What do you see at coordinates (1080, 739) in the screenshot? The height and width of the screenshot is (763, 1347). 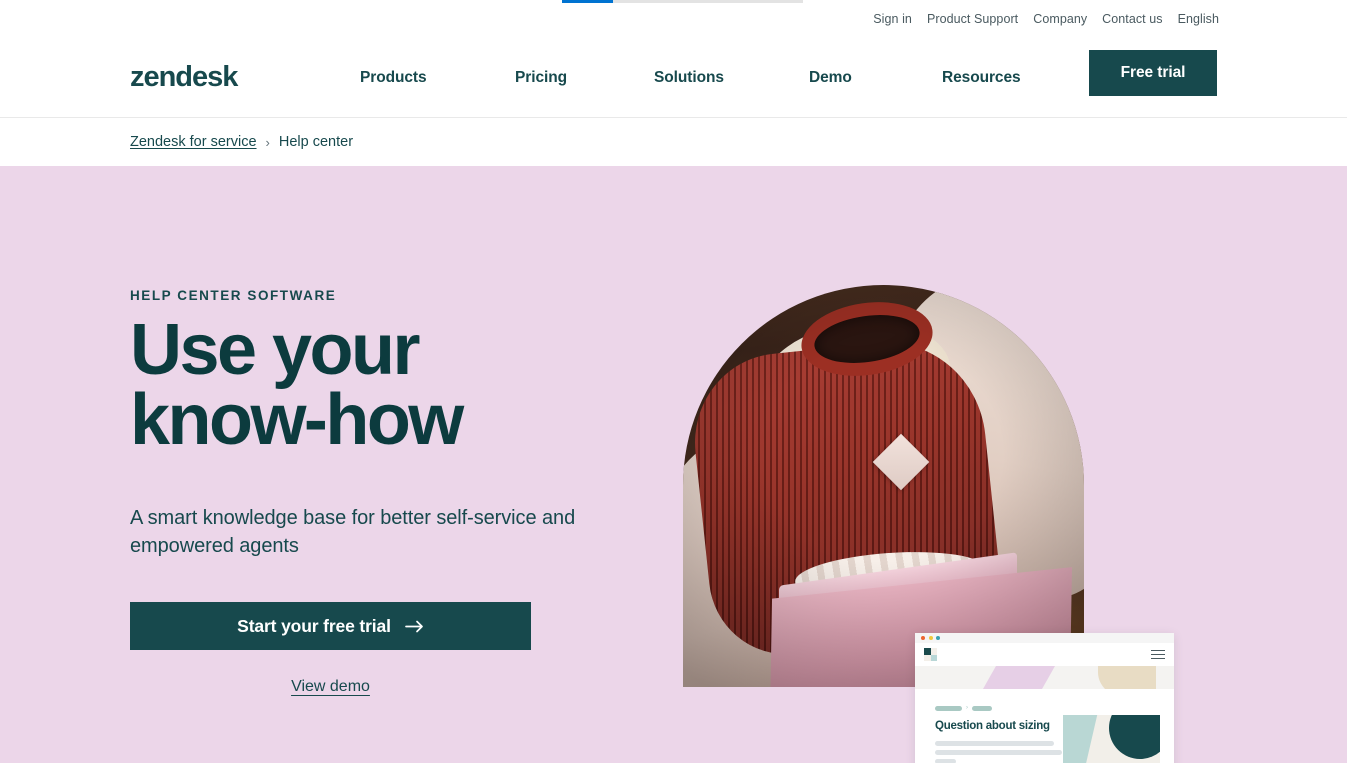 I see `illustration-teal-shape` at bounding box center [1080, 739].